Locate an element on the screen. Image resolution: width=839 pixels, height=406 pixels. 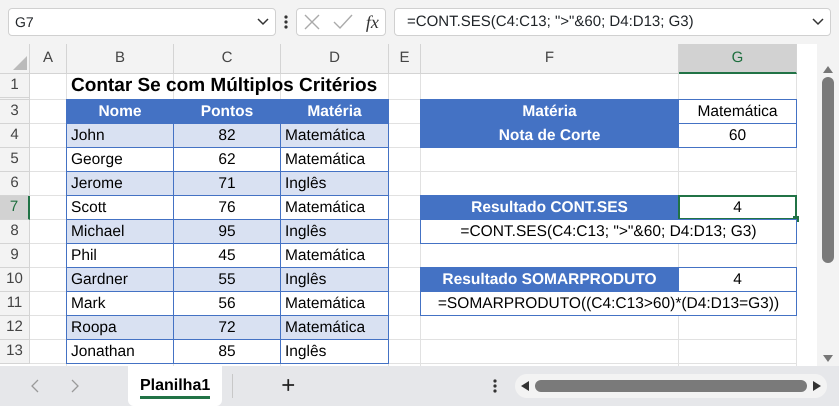
result-label: Resultado CONT.SES is located at coordinates (549, 207).